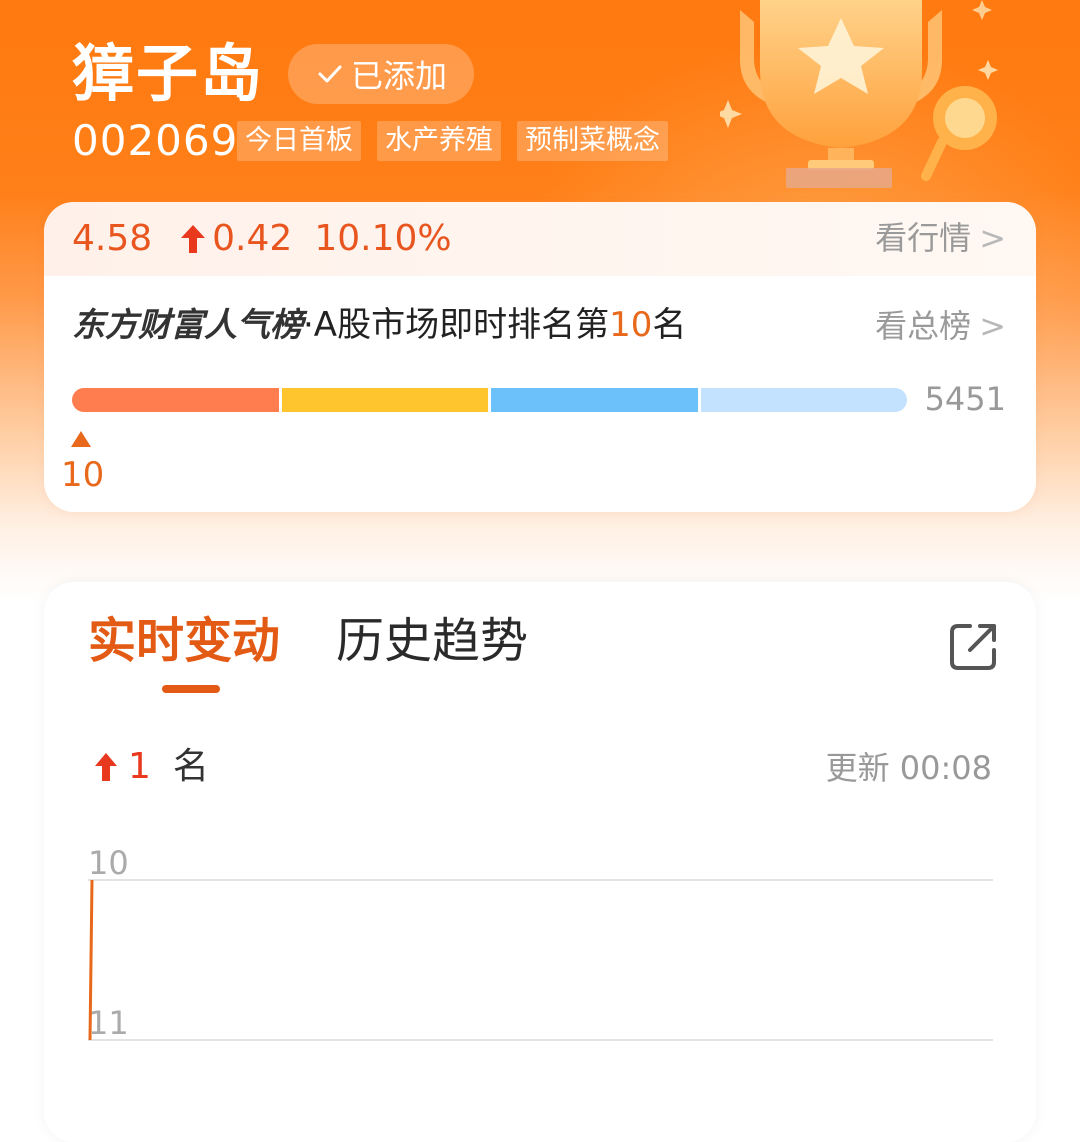  What do you see at coordinates (439, 141) in the screenshot?
I see `tag-aquaculture: 水产养殖` at bounding box center [439, 141].